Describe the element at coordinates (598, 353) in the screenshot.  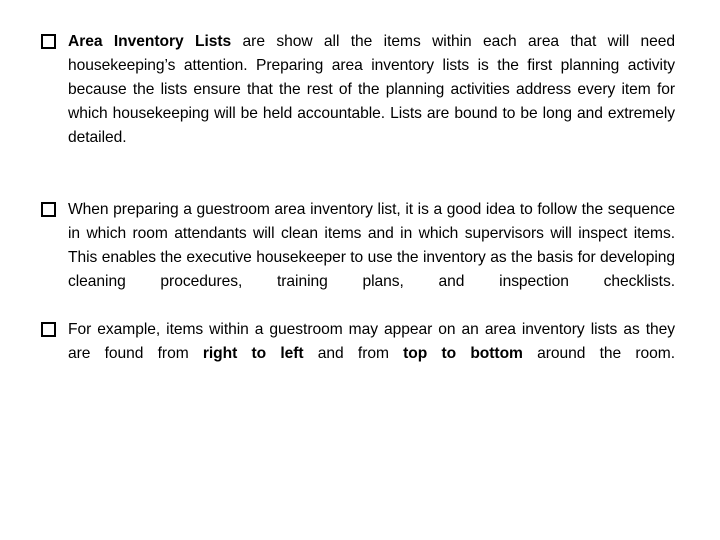
I see `body-text: around the room.` at that location.